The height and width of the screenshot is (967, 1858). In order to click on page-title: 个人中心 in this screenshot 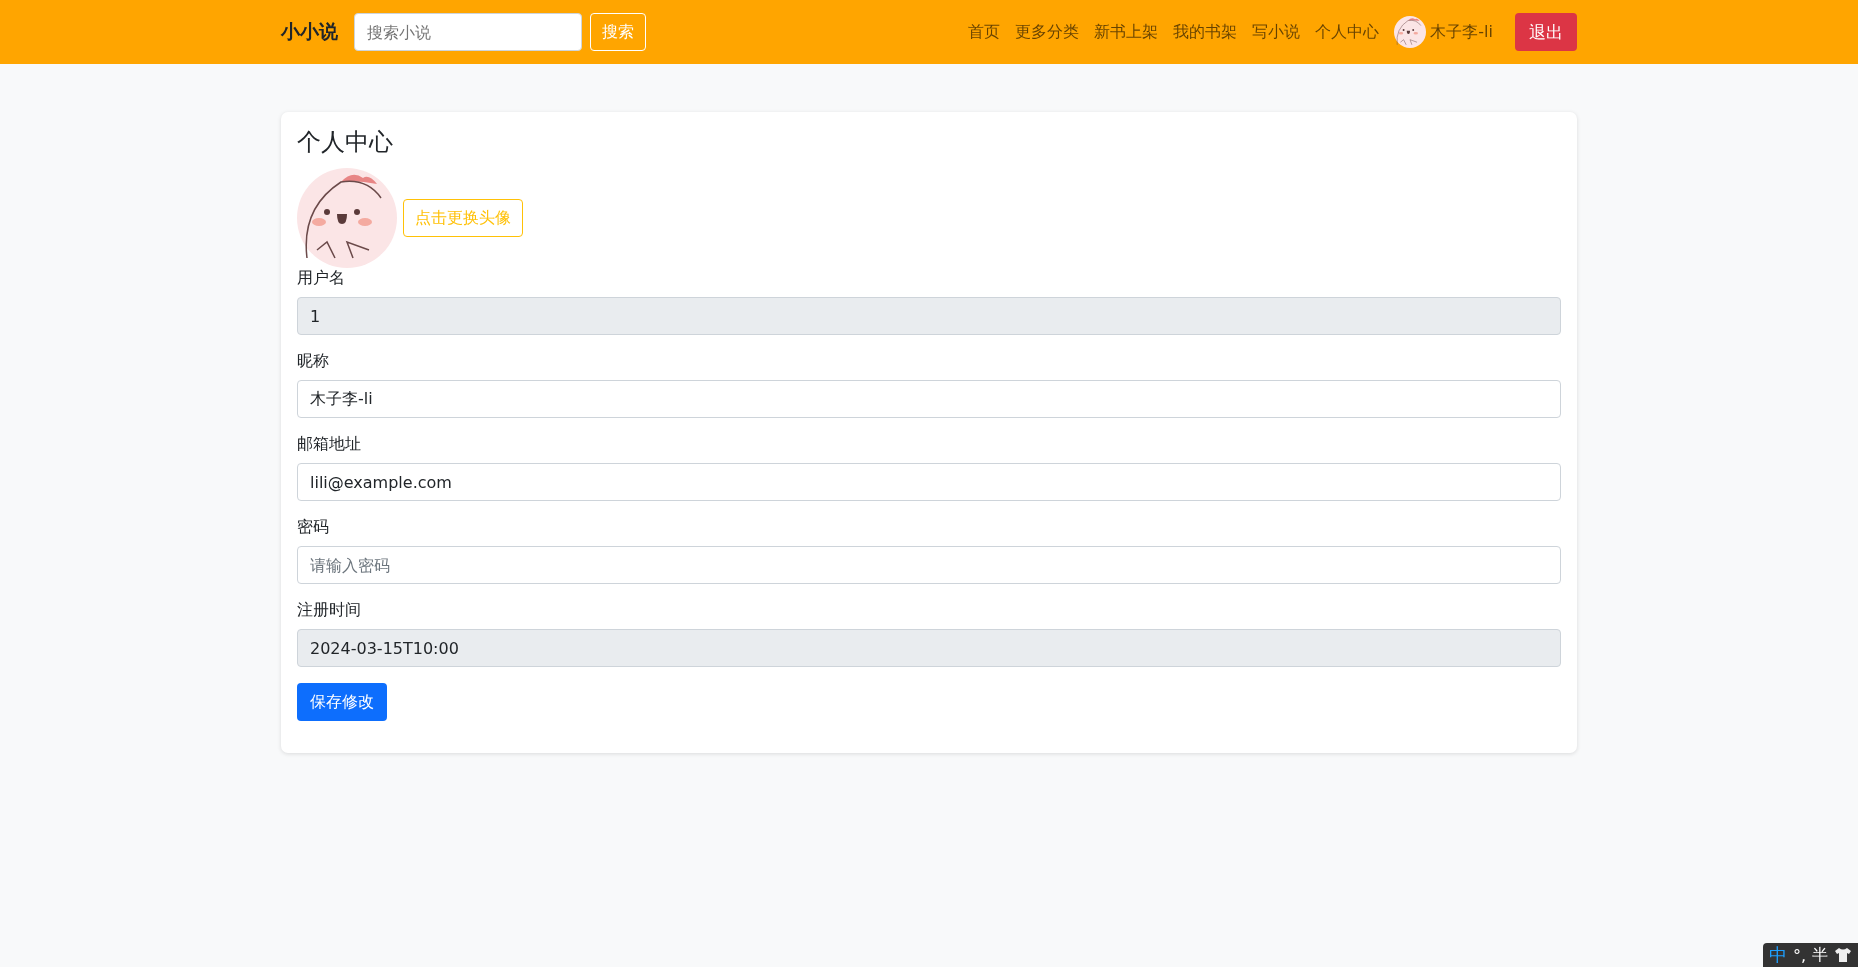, I will do `click(345, 142)`.